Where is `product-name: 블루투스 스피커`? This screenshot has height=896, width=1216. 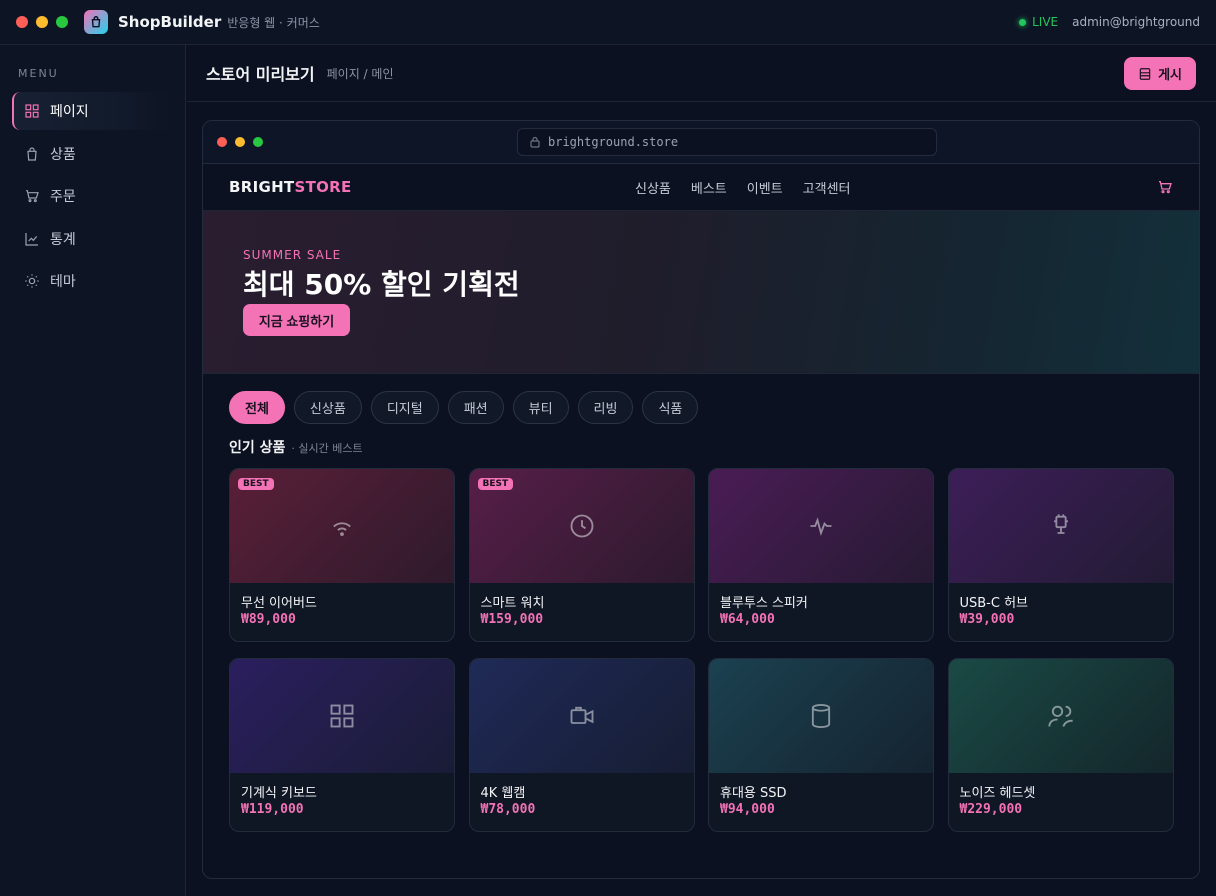
product-name: 블루투스 스피커 is located at coordinates (764, 603).